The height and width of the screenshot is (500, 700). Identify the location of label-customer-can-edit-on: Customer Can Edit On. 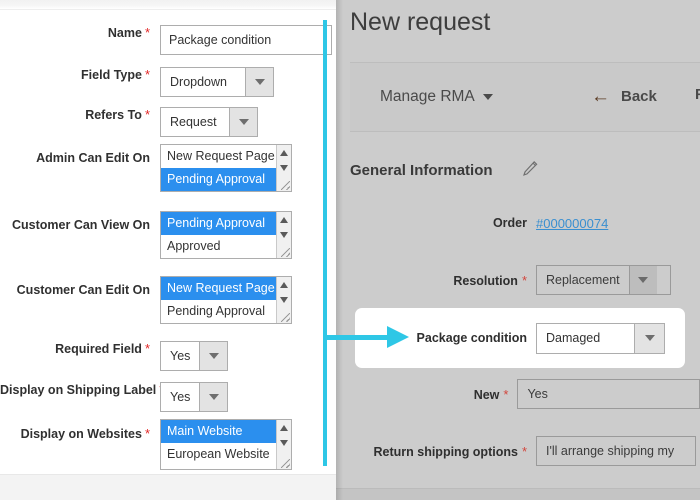
(83, 290).